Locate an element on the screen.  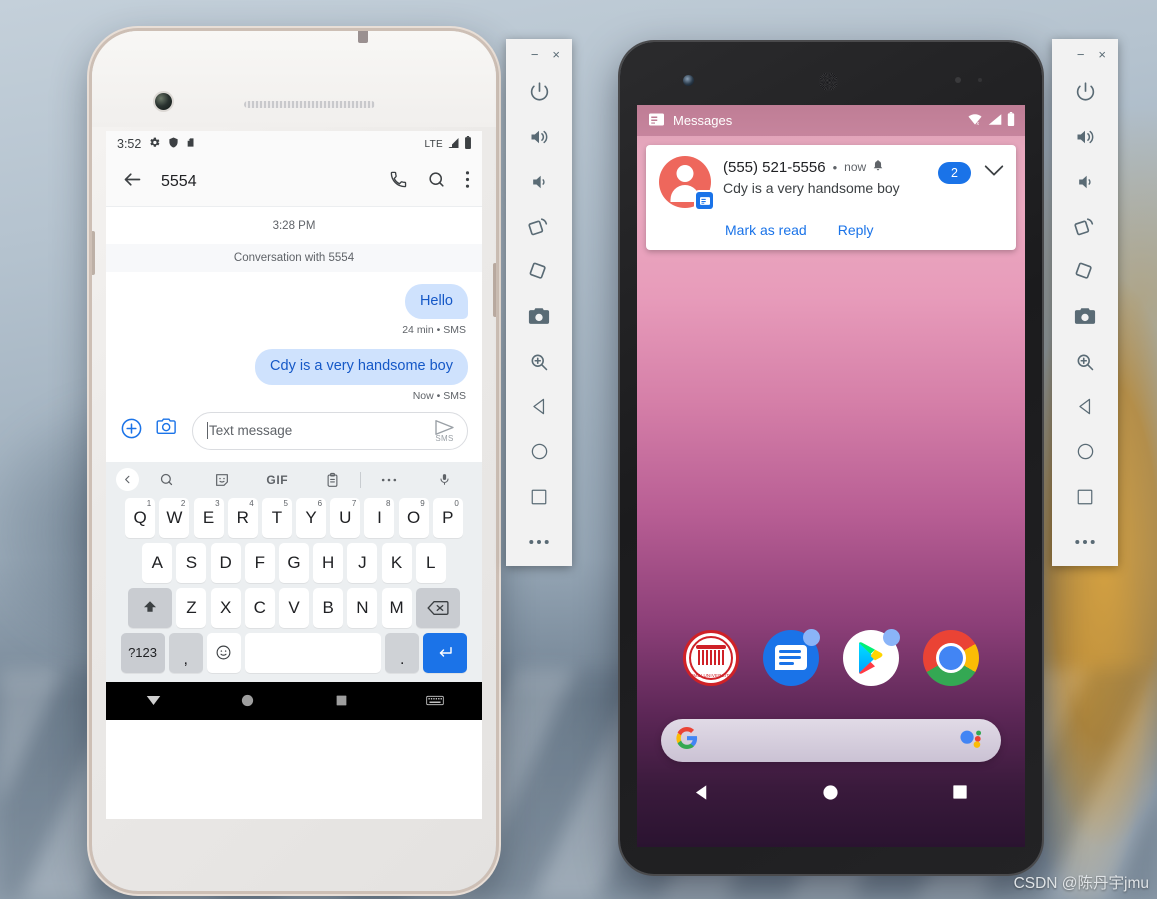
back-triangle-icon is located at coordinates (701, 792).